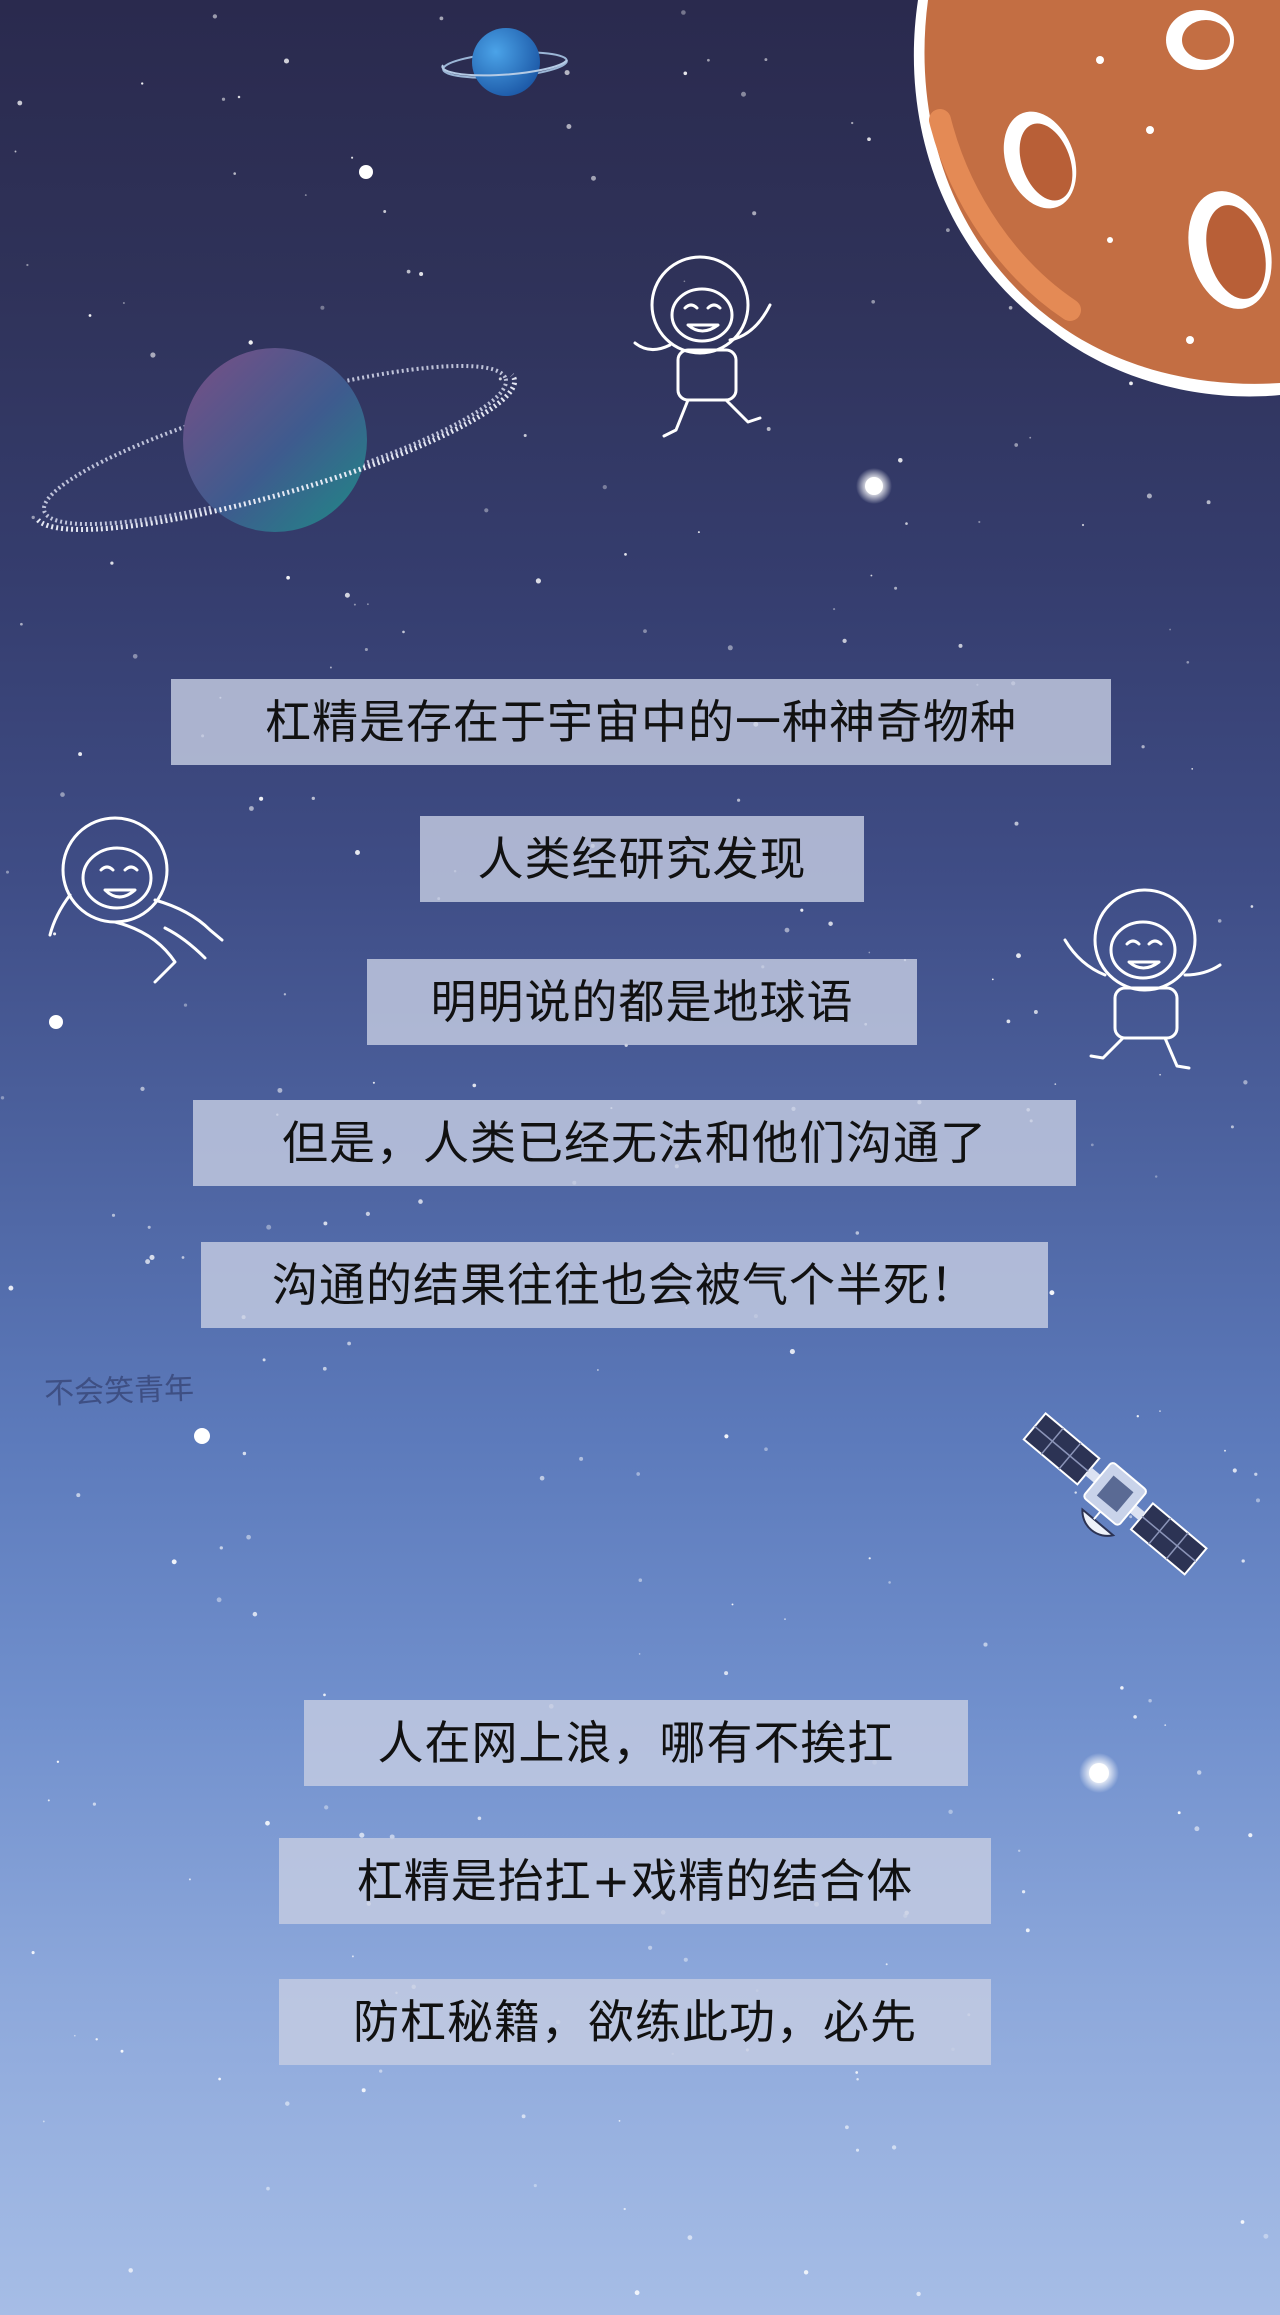 The image size is (1280, 2315). Describe the element at coordinates (119, 1391) in the screenshot. I see `watermark: 不会笑青年` at that location.